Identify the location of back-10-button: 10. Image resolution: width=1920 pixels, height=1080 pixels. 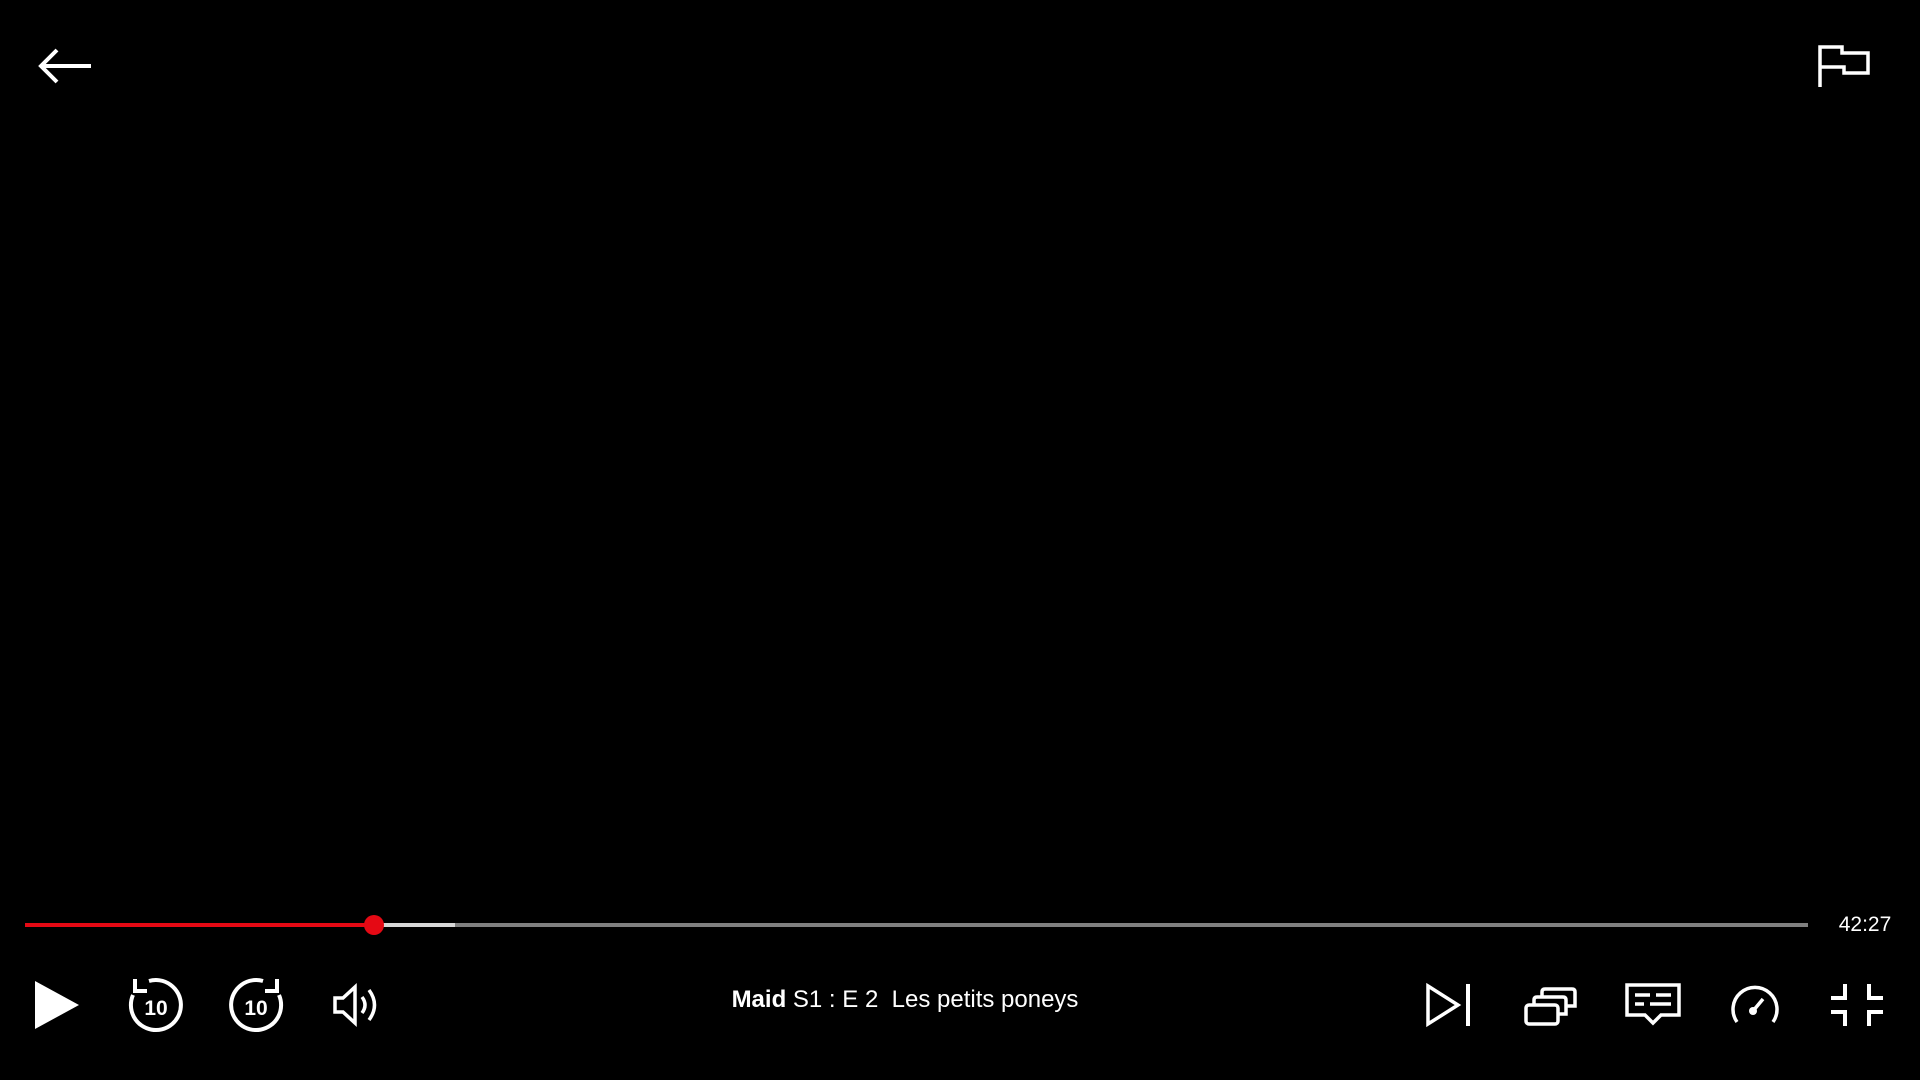
(155, 1005).